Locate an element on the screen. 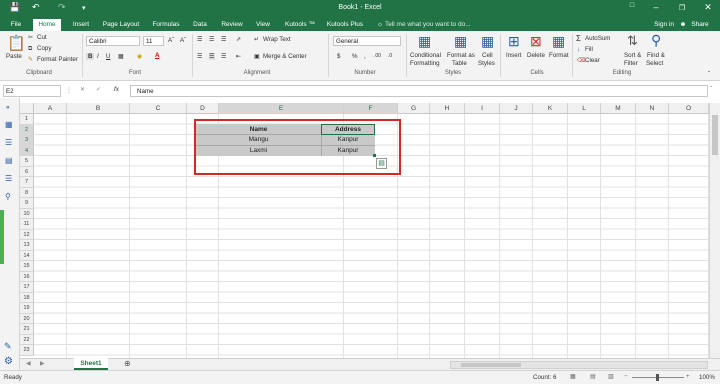 This screenshot has height=384, width=720. row-header: 12 is located at coordinates (27, 234).